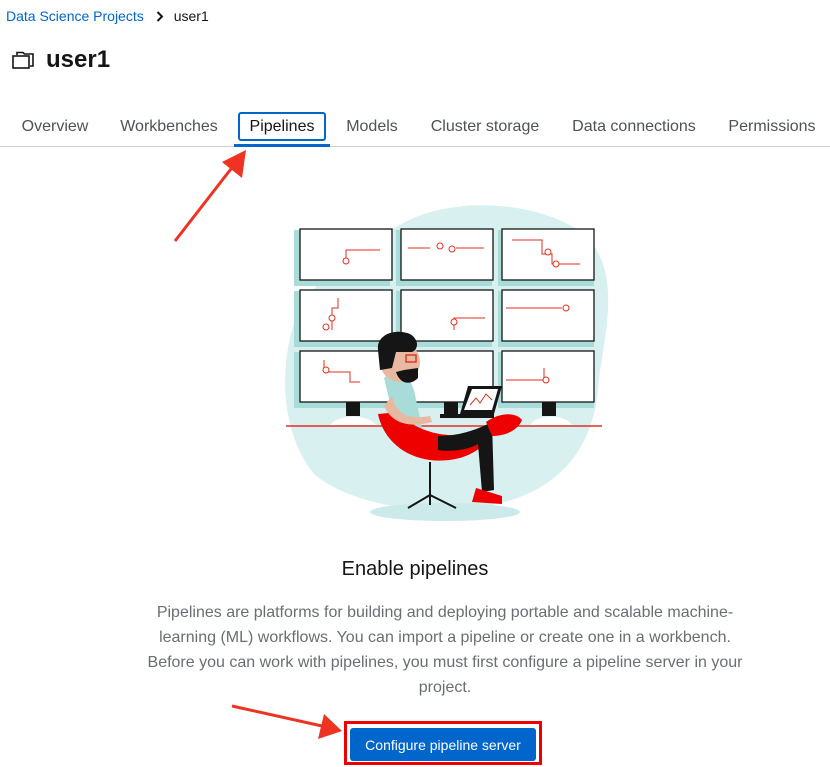 The height and width of the screenshot is (767, 830). What do you see at coordinates (443, 744) in the screenshot?
I see `configure-pipeline-server-button: Configure pipeline server` at bounding box center [443, 744].